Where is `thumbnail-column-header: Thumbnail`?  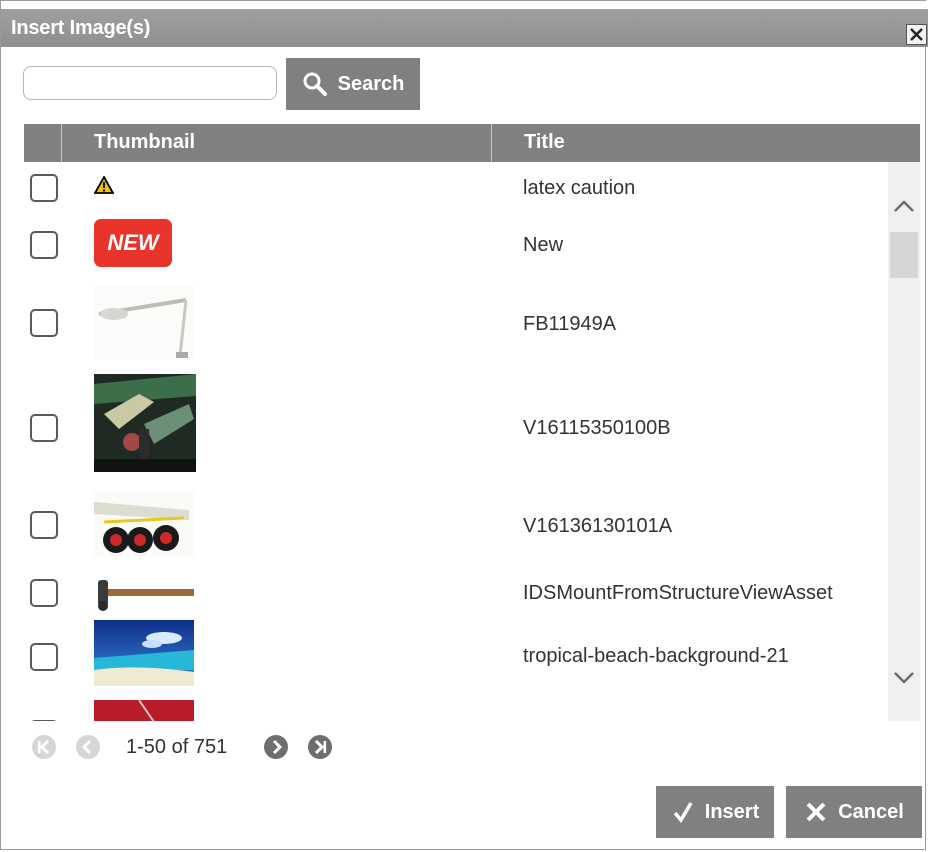 thumbnail-column-header: Thumbnail is located at coordinates (278, 143).